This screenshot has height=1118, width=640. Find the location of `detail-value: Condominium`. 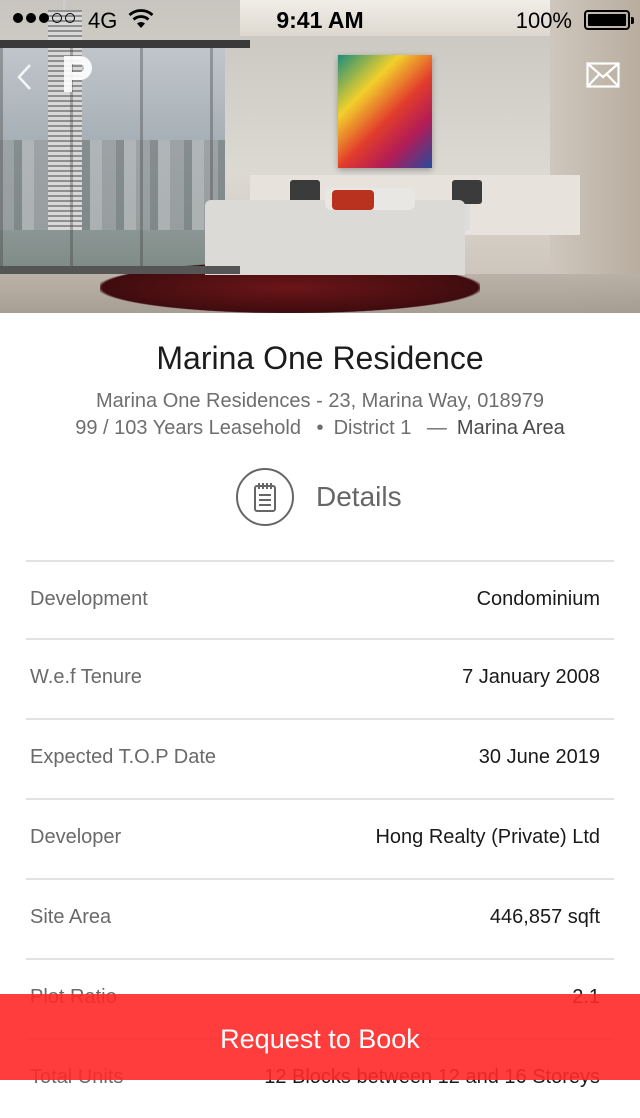

detail-value: Condominium is located at coordinates (538, 599).